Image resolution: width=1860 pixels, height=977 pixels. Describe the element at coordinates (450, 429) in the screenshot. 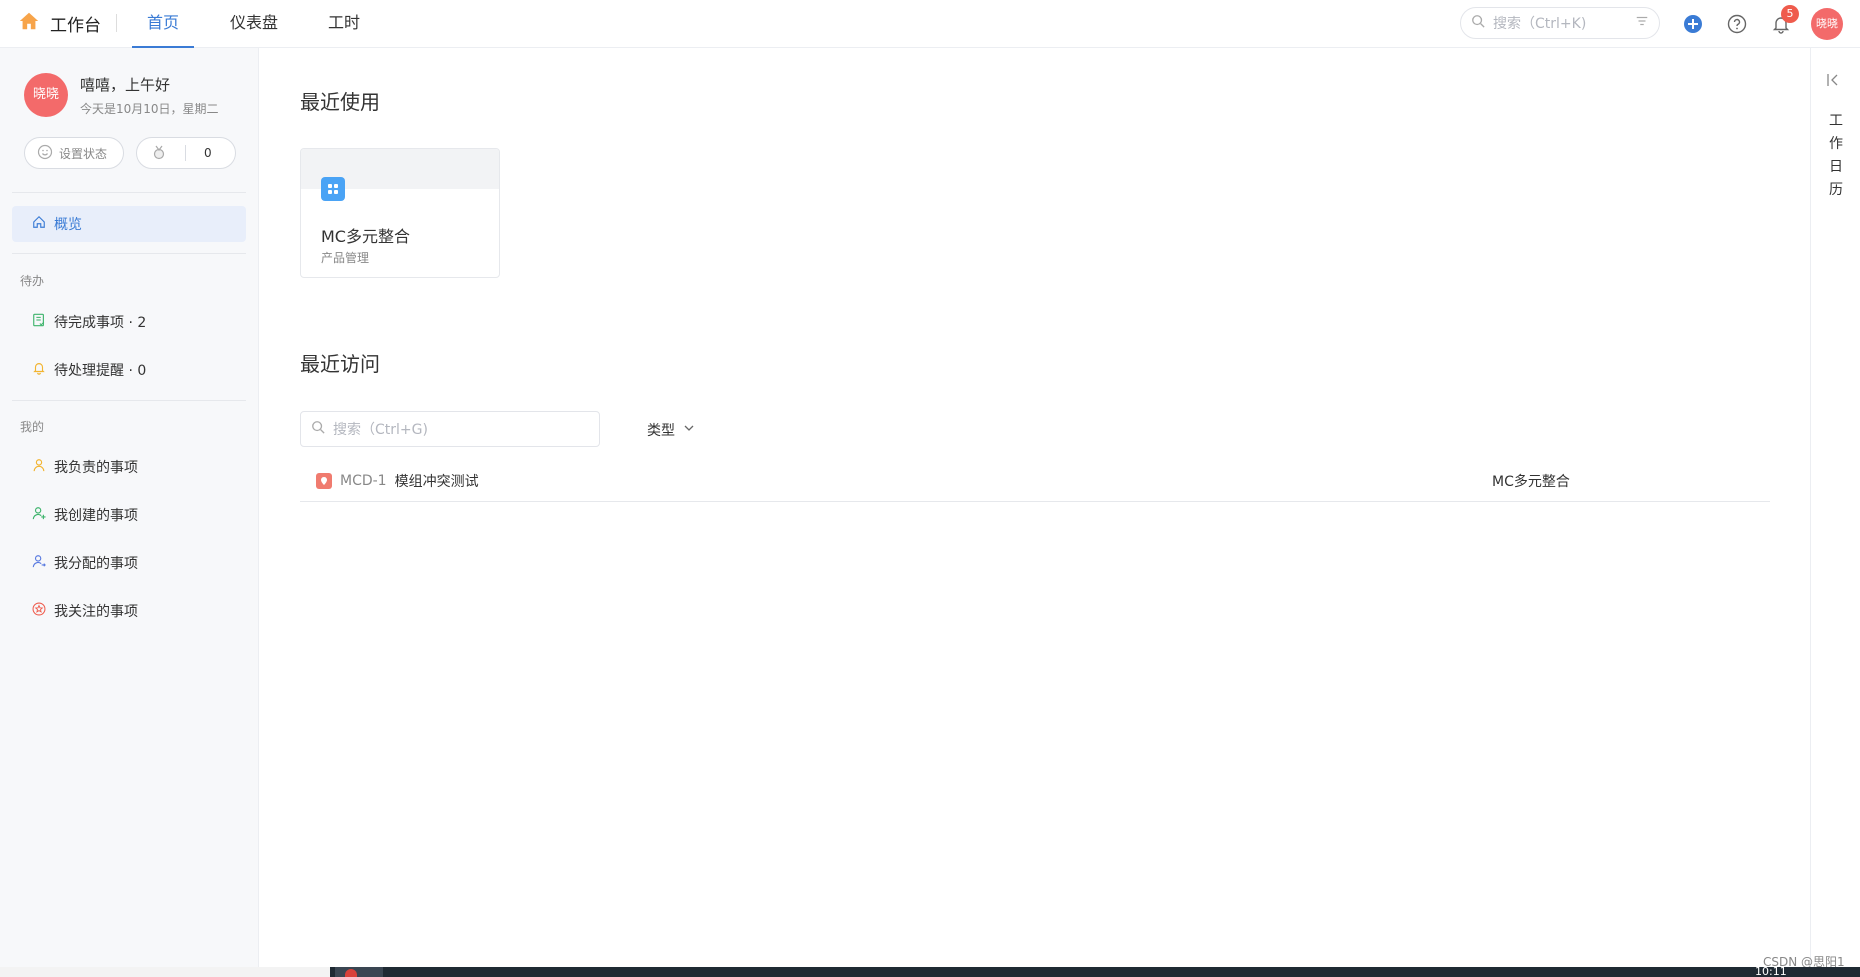

I see `visit-search-input: 搜索（Ctrl+G)` at that location.